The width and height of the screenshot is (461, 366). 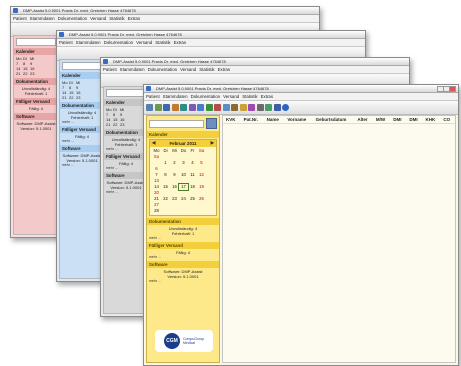 What do you see at coordinates (175, 107) in the screenshot?
I see `person-edit-icon` at bounding box center [175, 107].